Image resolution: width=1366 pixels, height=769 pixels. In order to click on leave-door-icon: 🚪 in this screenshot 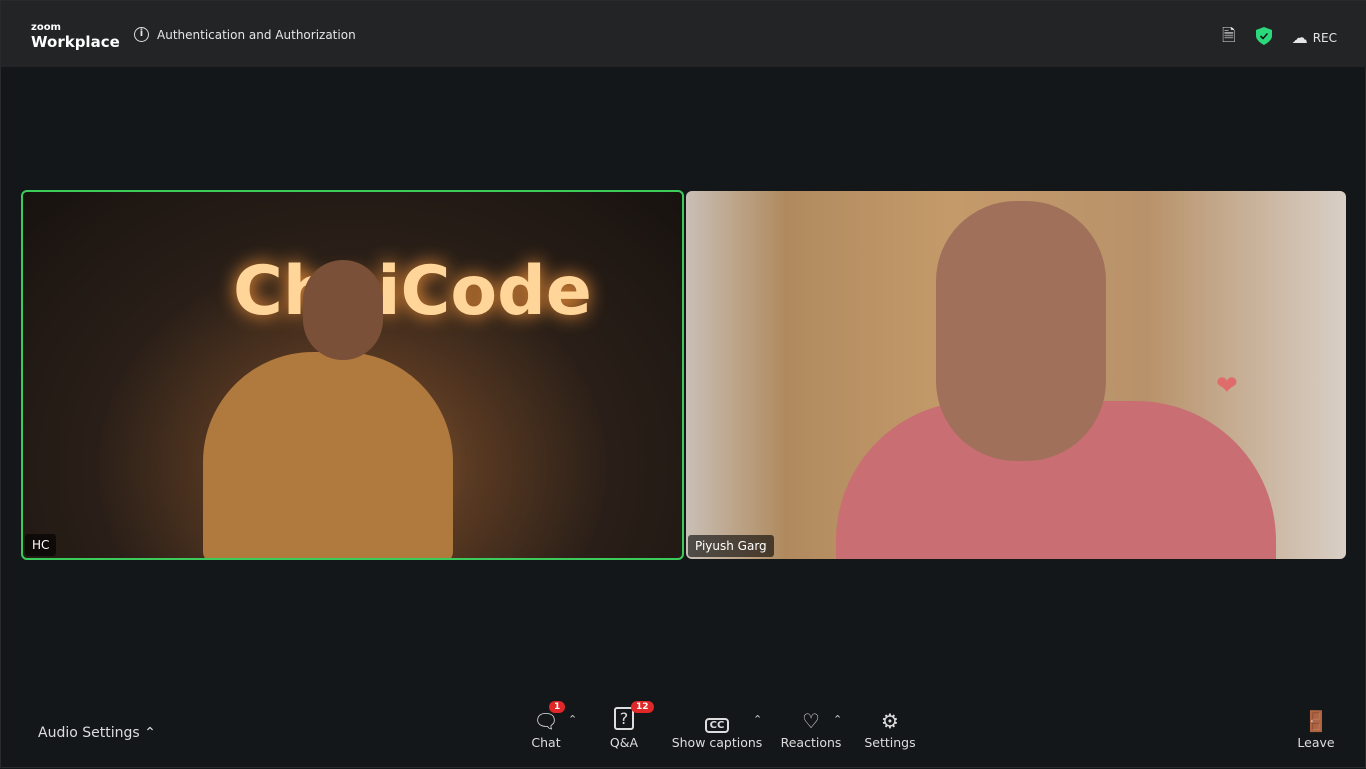, I will do `click(1316, 721)`.